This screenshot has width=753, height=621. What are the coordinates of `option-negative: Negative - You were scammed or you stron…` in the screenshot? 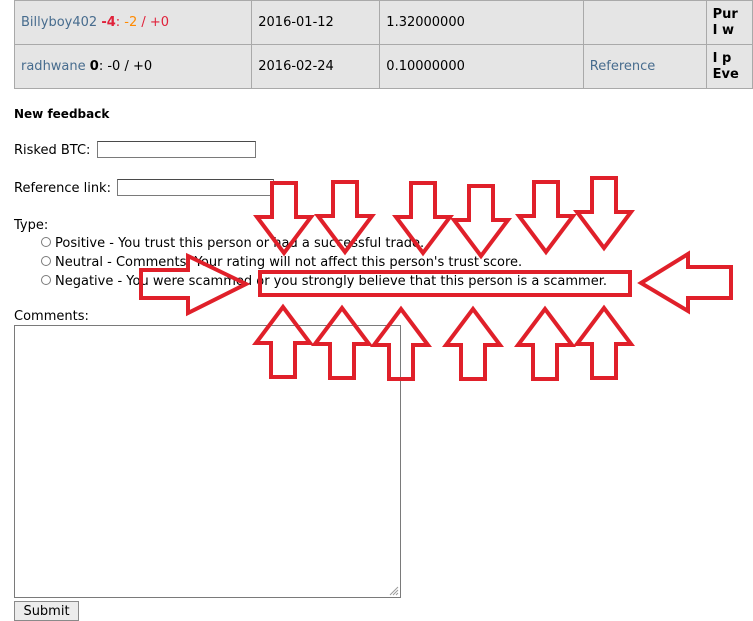 It's located at (331, 281).